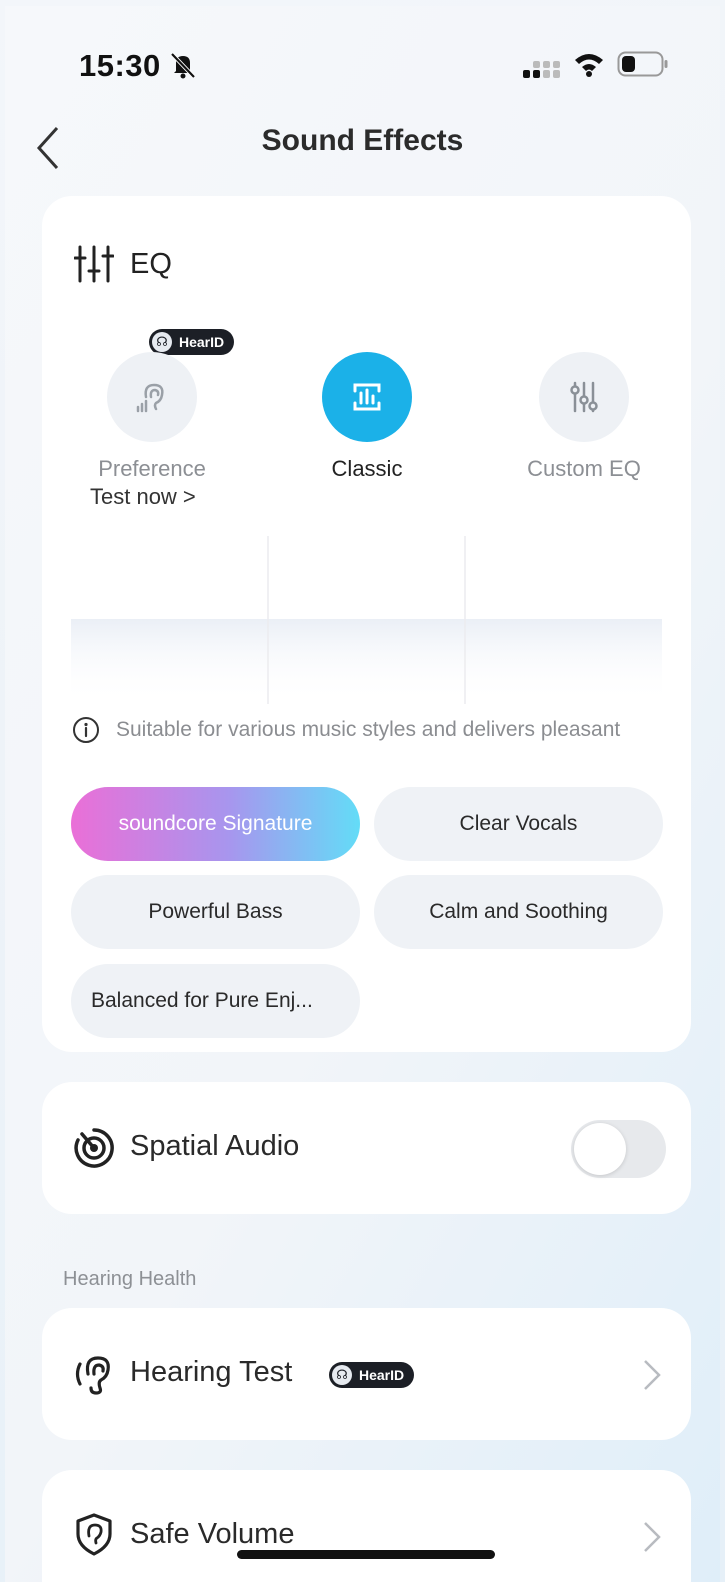 Image resolution: width=725 pixels, height=1582 pixels. I want to click on safe-volume-label: Safe Volume, so click(212, 1534).